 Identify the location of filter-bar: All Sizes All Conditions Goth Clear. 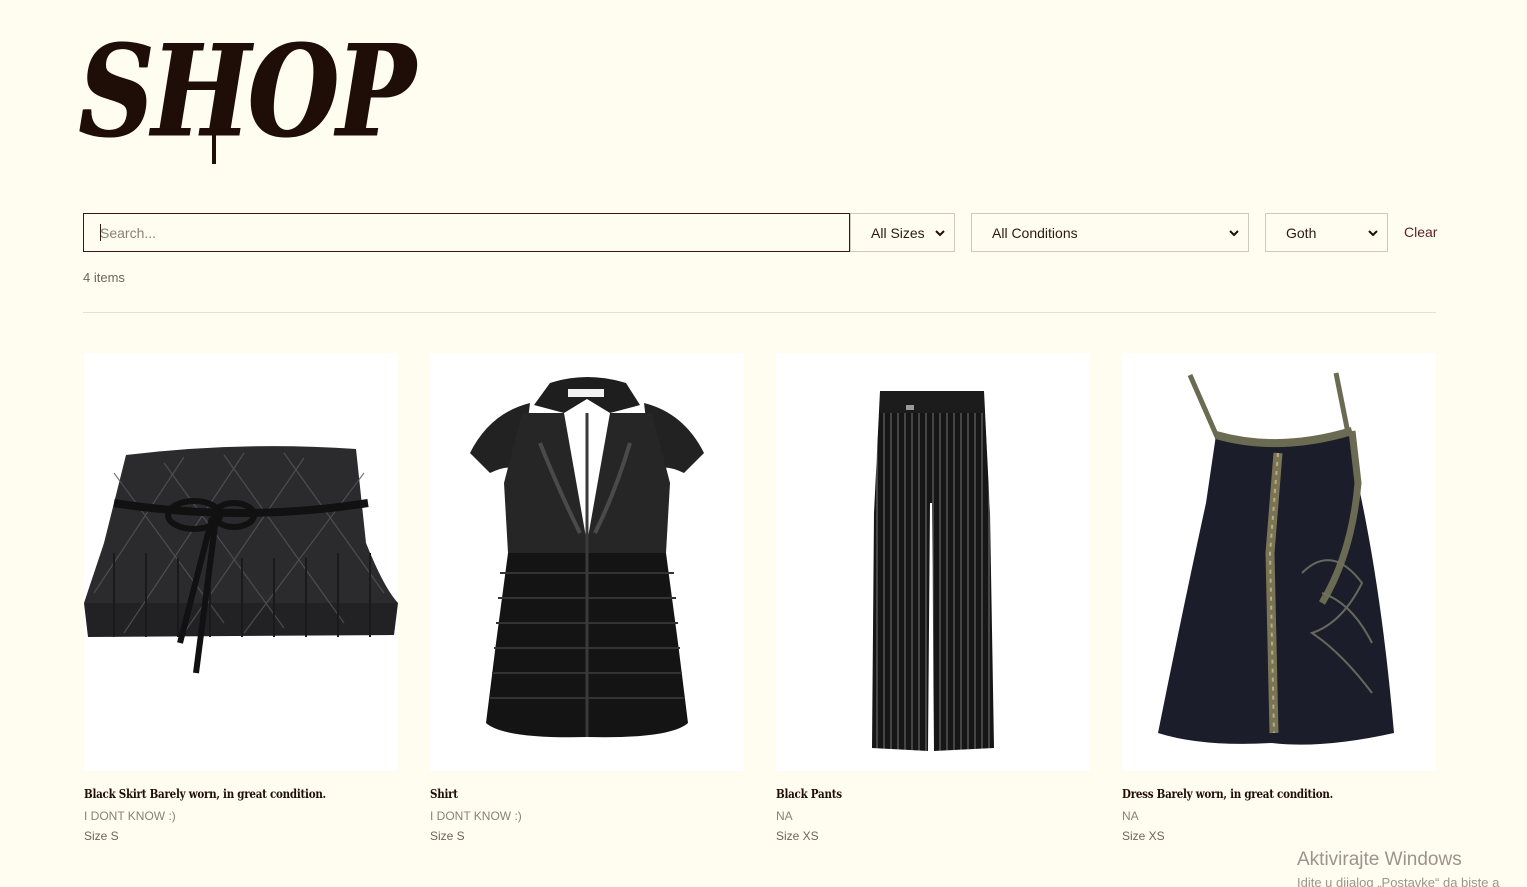
(763, 232).